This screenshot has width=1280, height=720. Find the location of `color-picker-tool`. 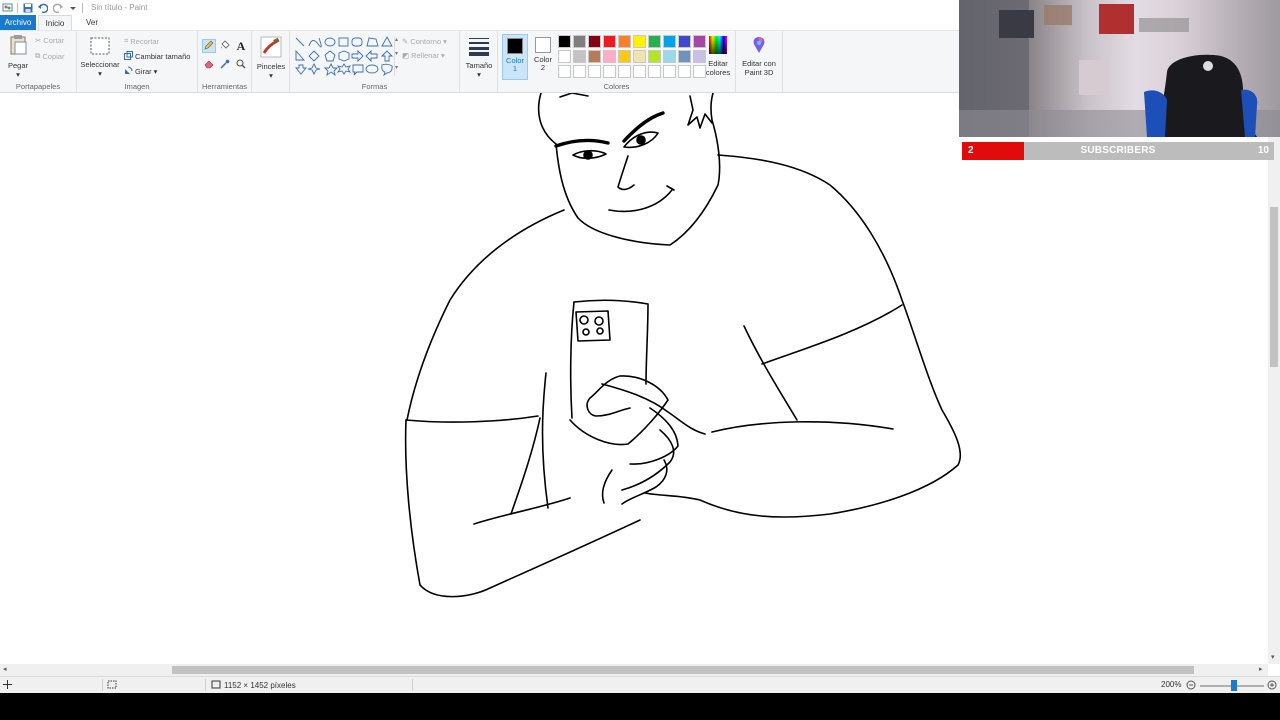

color-picker-tool is located at coordinates (225, 65).